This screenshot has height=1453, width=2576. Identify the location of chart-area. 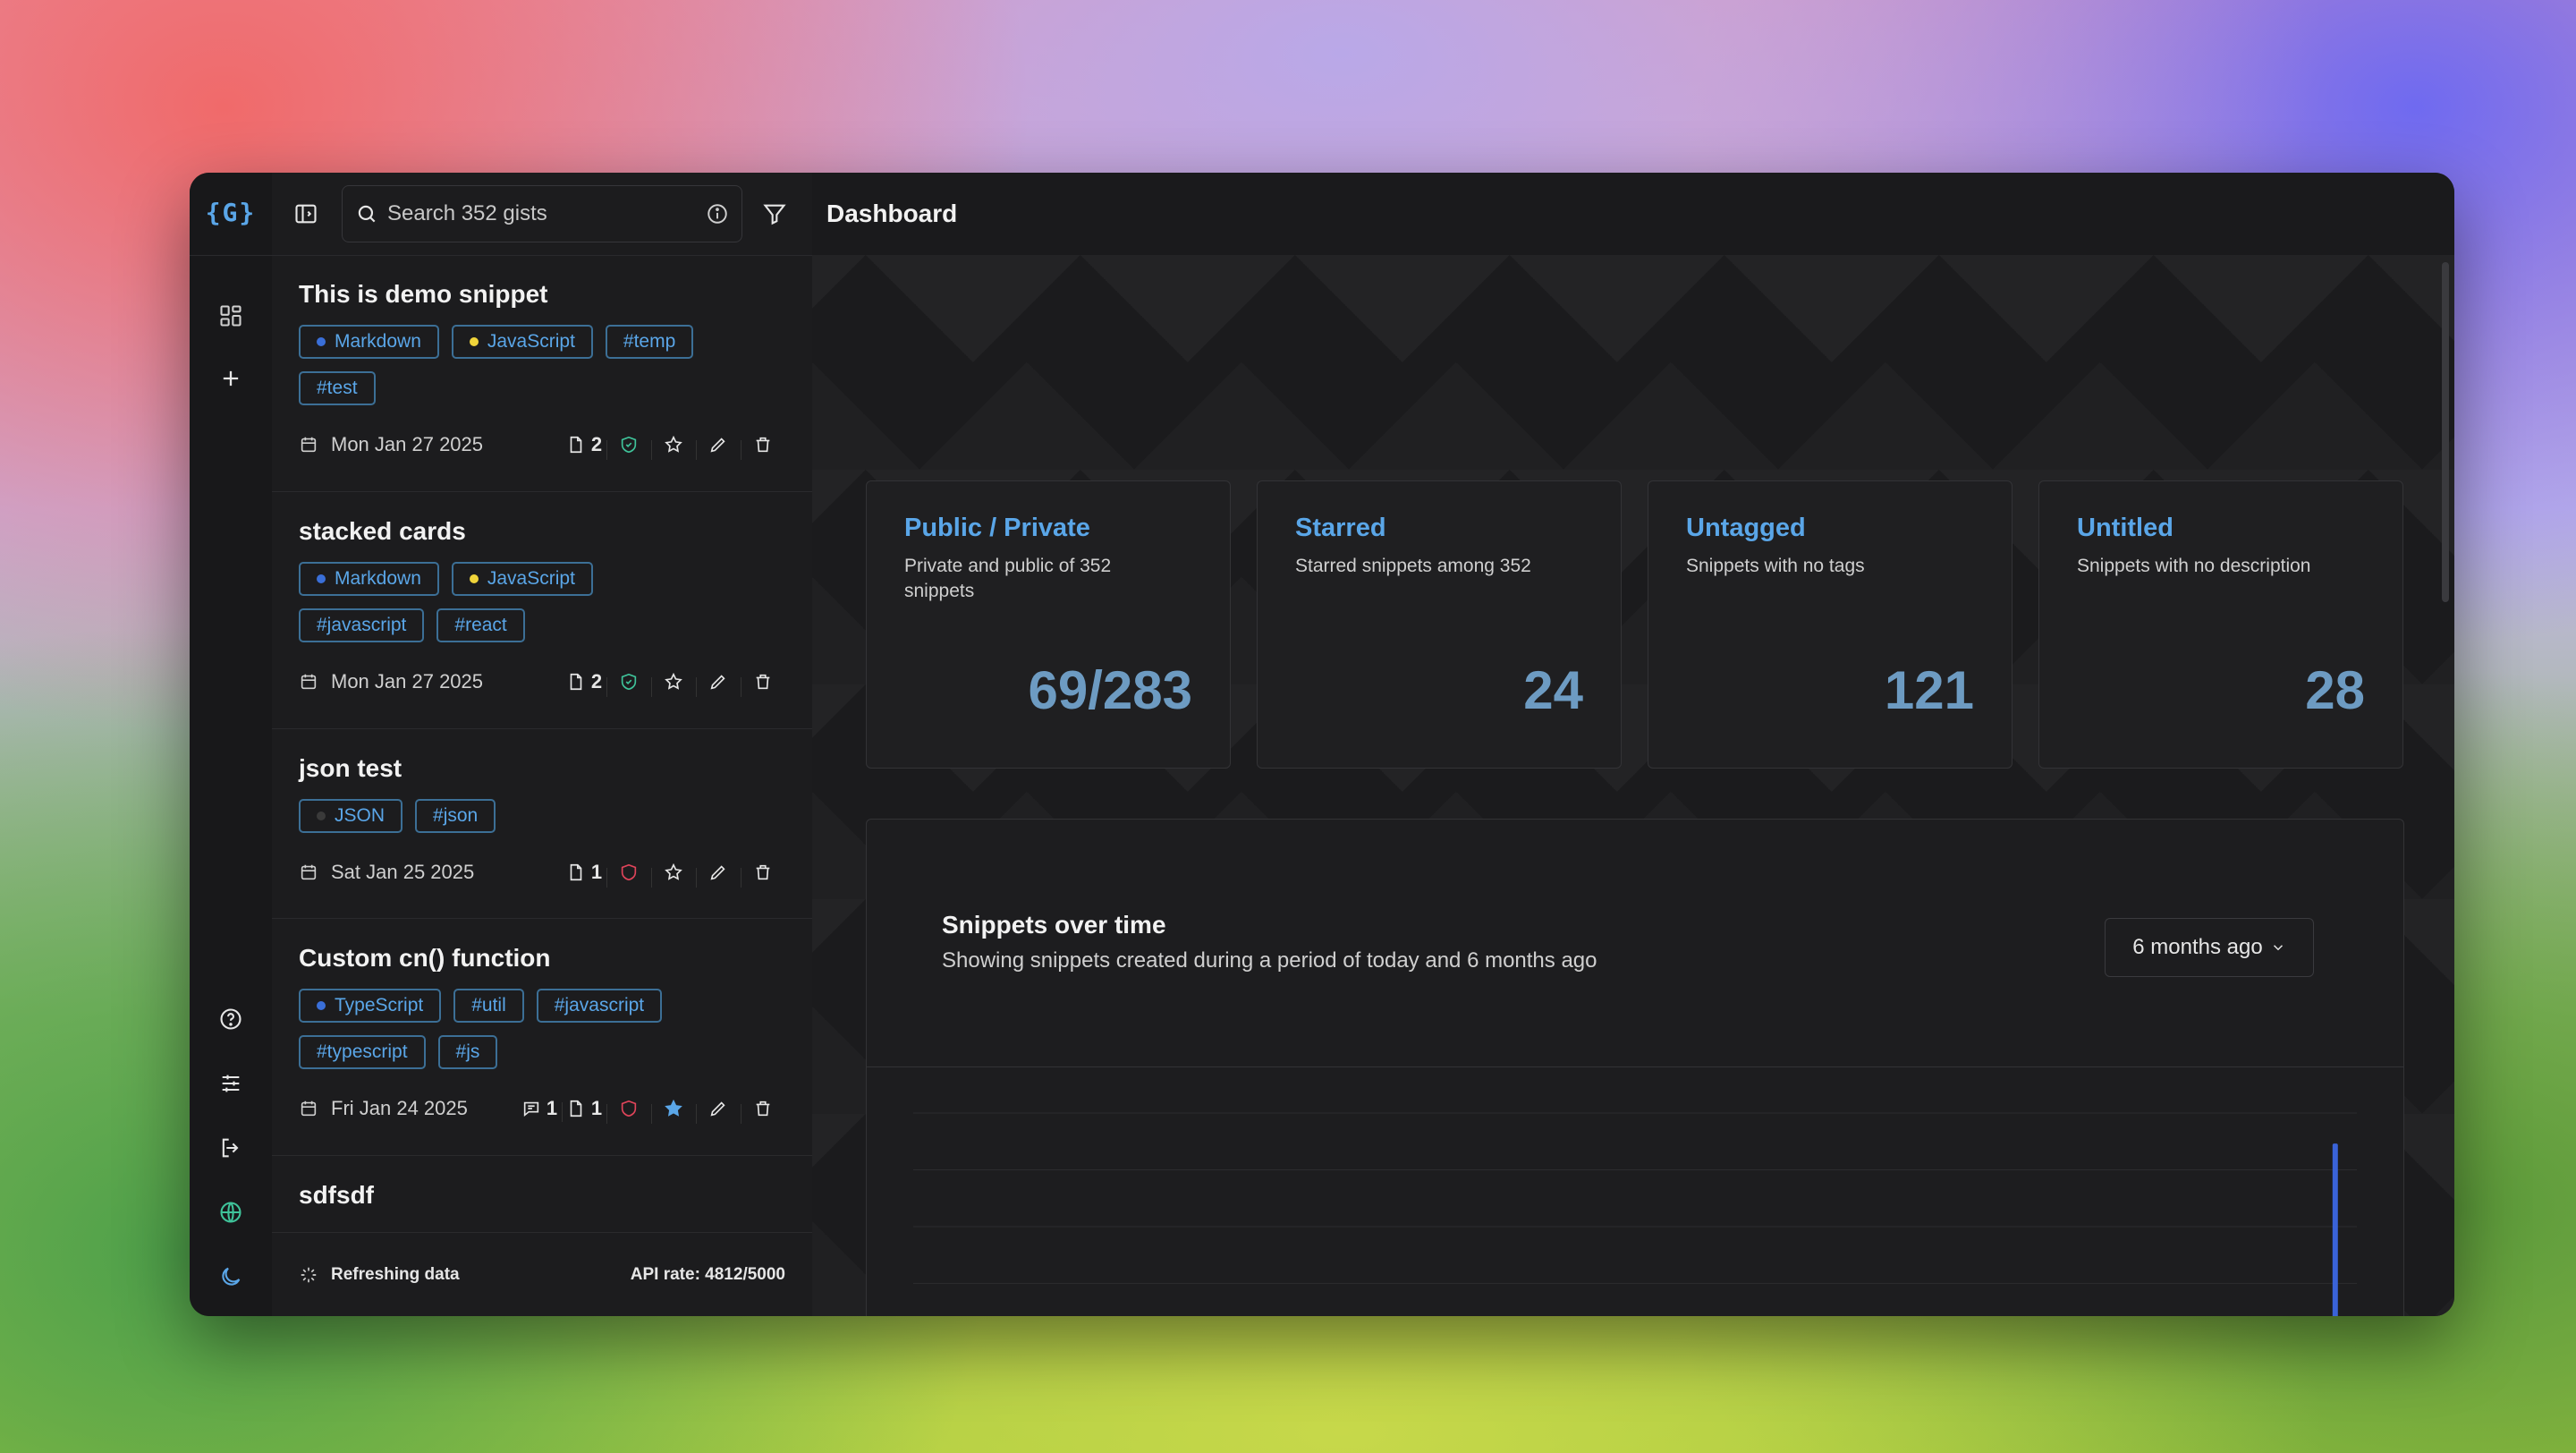
(1635, 1191).